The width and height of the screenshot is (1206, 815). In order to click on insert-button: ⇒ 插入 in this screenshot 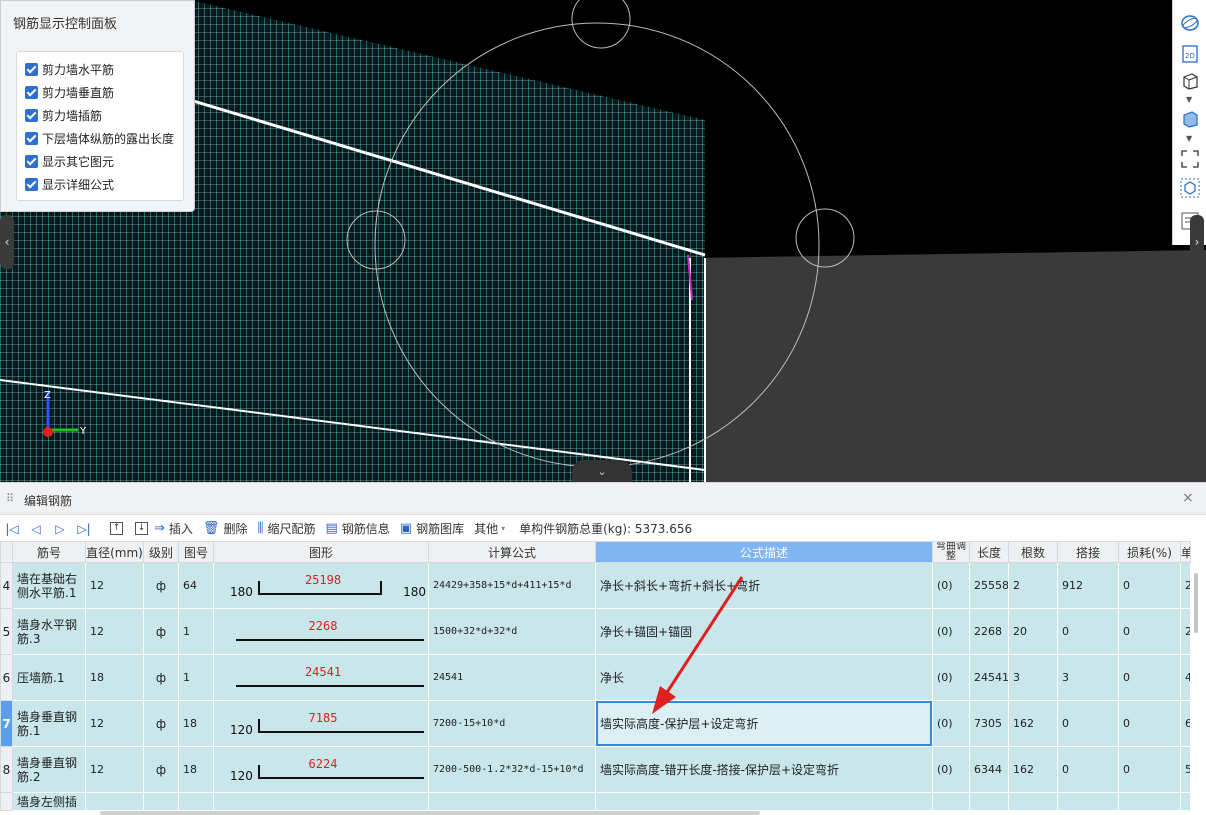, I will do `click(173, 528)`.